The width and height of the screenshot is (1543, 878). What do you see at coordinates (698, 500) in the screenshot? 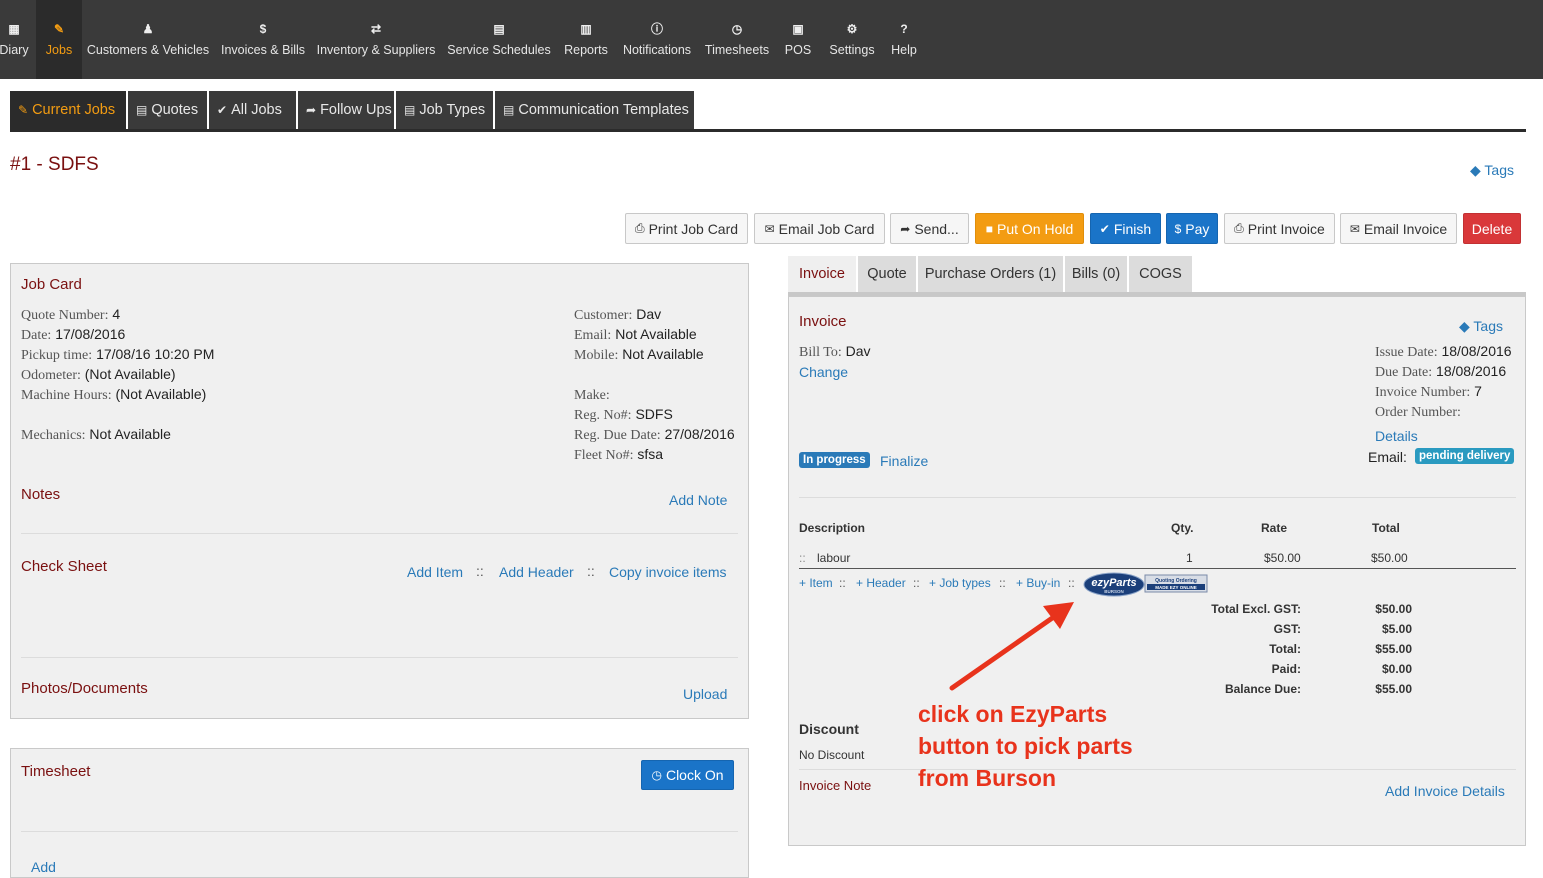
I see `add-note-link: Add Note` at bounding box center [698, 500].